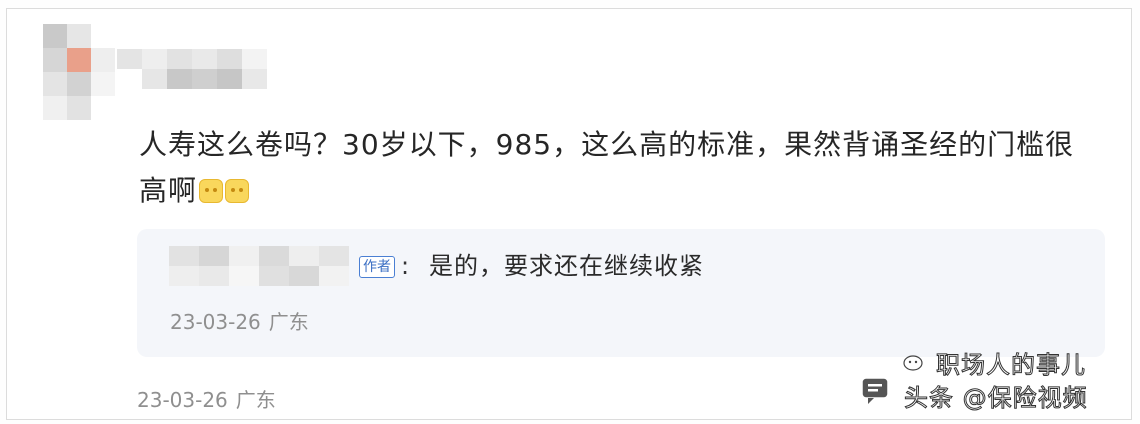  I want to click on reply-location: 广东, so click(288, 322).